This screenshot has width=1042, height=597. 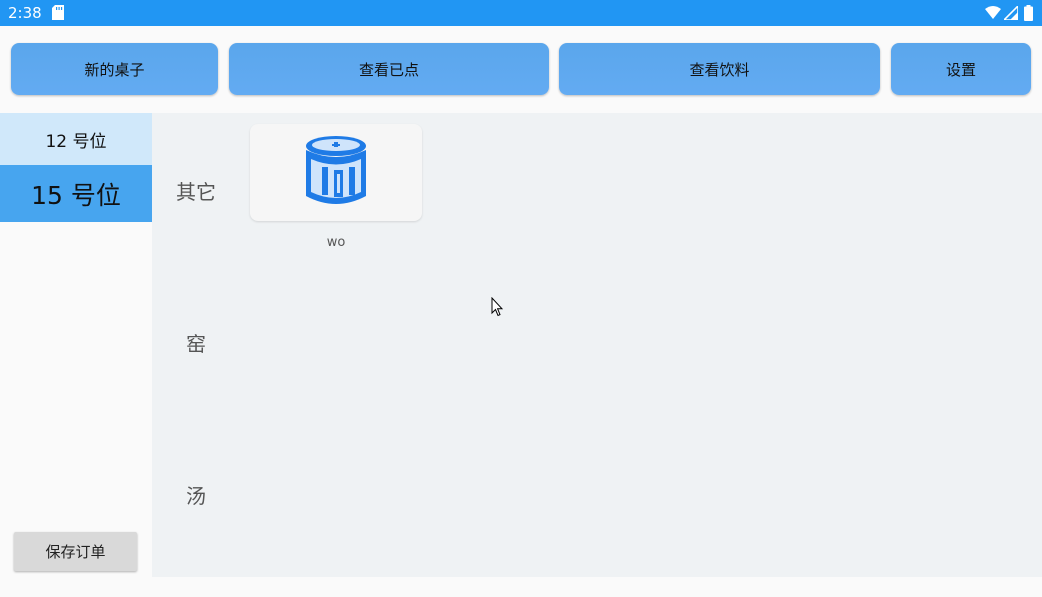 What do you see at coordinates (75, 551) in the screenshot?
I see `save-order-button: 保存订单` at bounding box center [75, 551].